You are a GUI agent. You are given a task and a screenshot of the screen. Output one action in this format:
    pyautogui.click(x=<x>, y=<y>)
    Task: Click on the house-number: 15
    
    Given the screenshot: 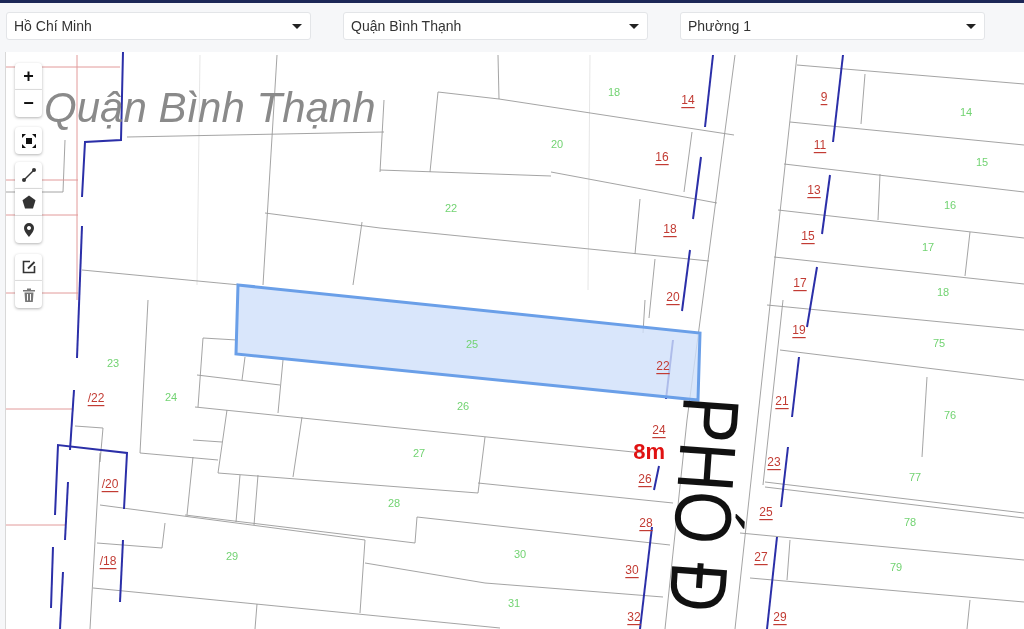 What is the action you would take?
    pyautogui.click(x=808, y=236)
    